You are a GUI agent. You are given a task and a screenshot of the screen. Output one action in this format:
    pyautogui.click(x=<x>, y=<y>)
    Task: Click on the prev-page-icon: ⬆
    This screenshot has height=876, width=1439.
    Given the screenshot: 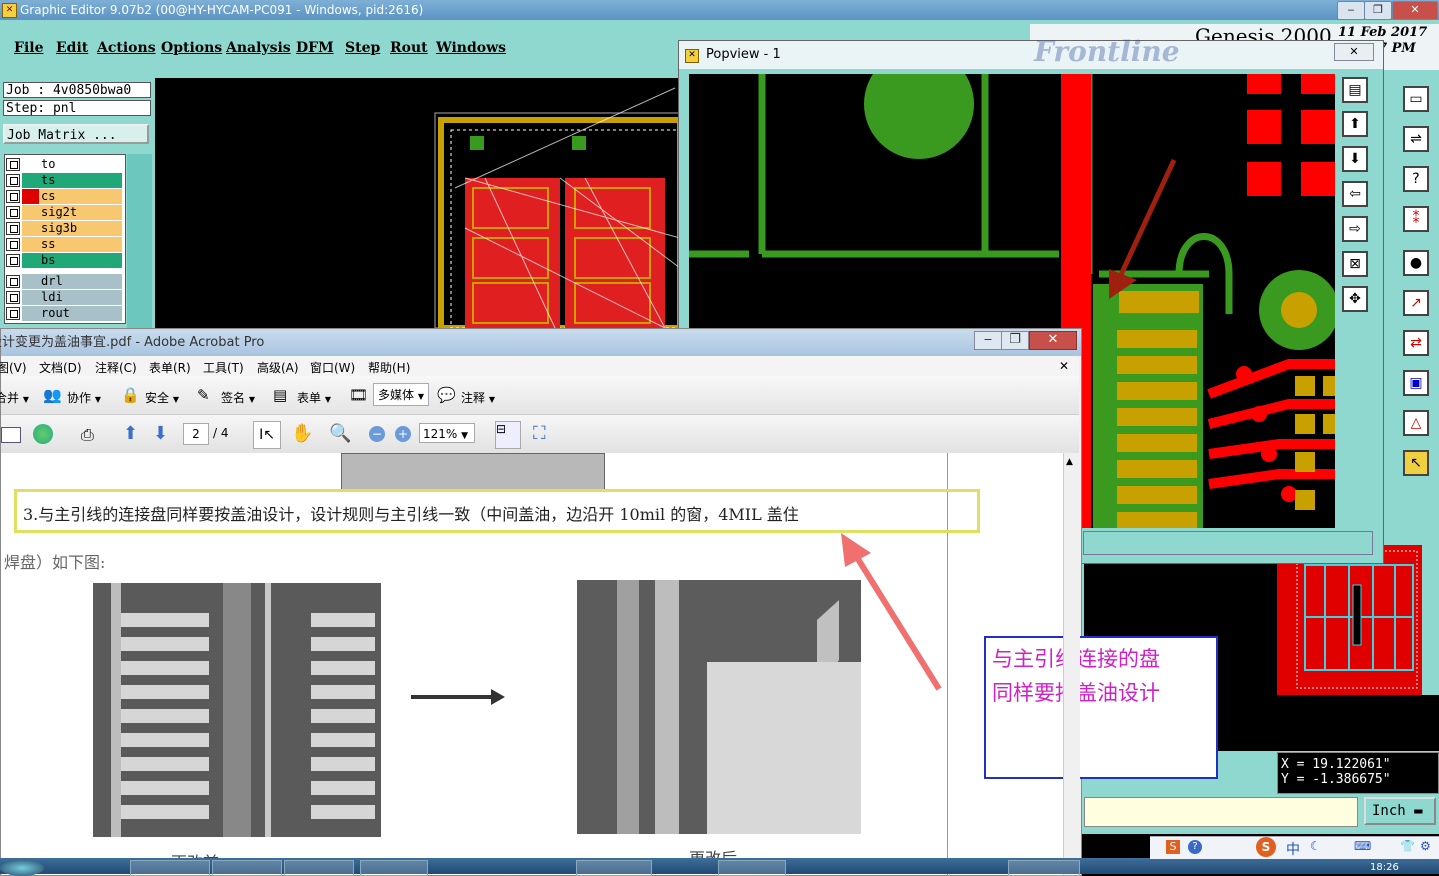 What is the action you would take?
    pyautogui.click(x=130, y=433)
    